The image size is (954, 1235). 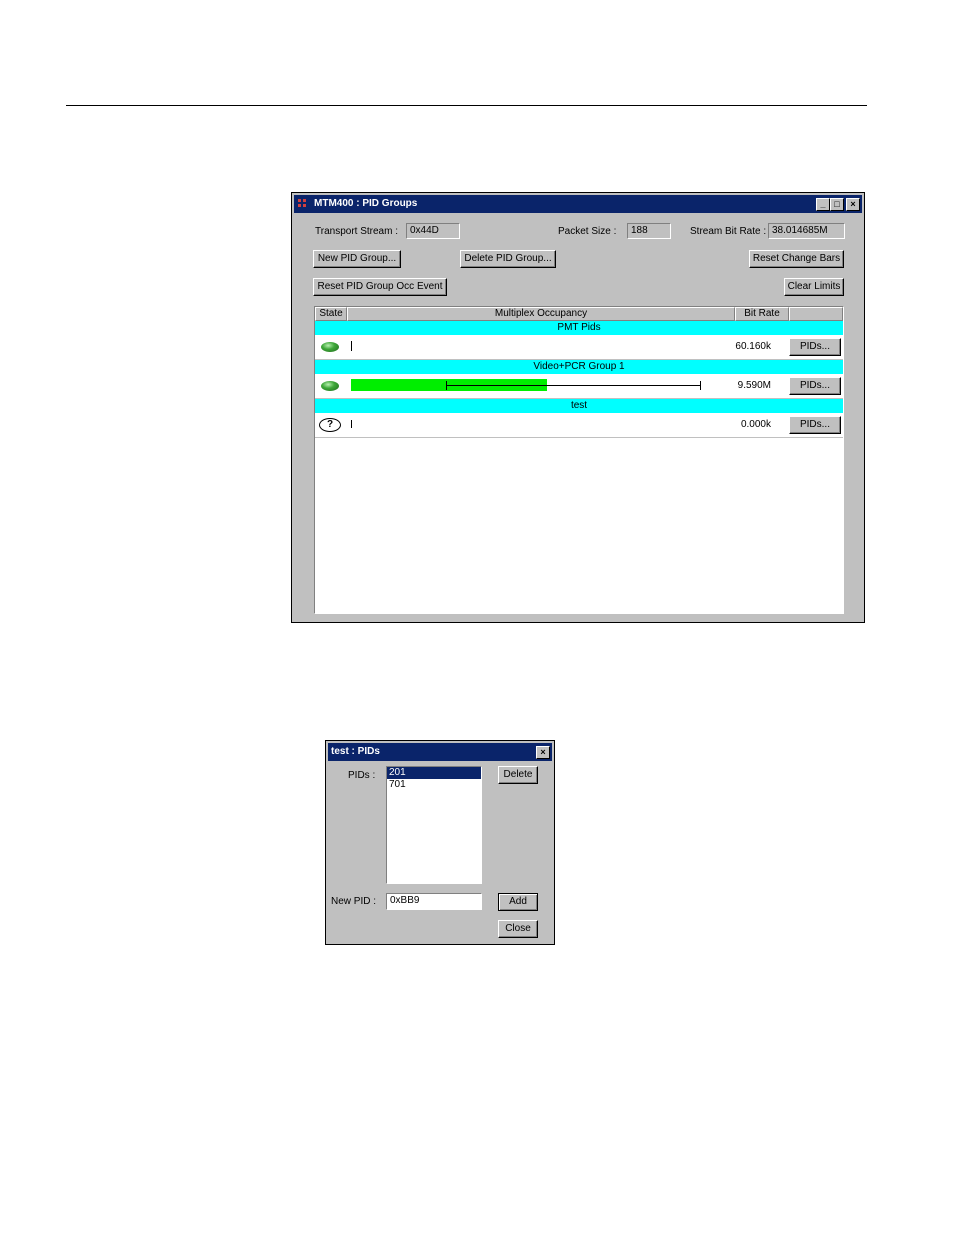 What do you see at coordinates (356, 231) in the screenshot?
I see `transport-stream-label: Transport Stream :` at bounding box center [356, 231].